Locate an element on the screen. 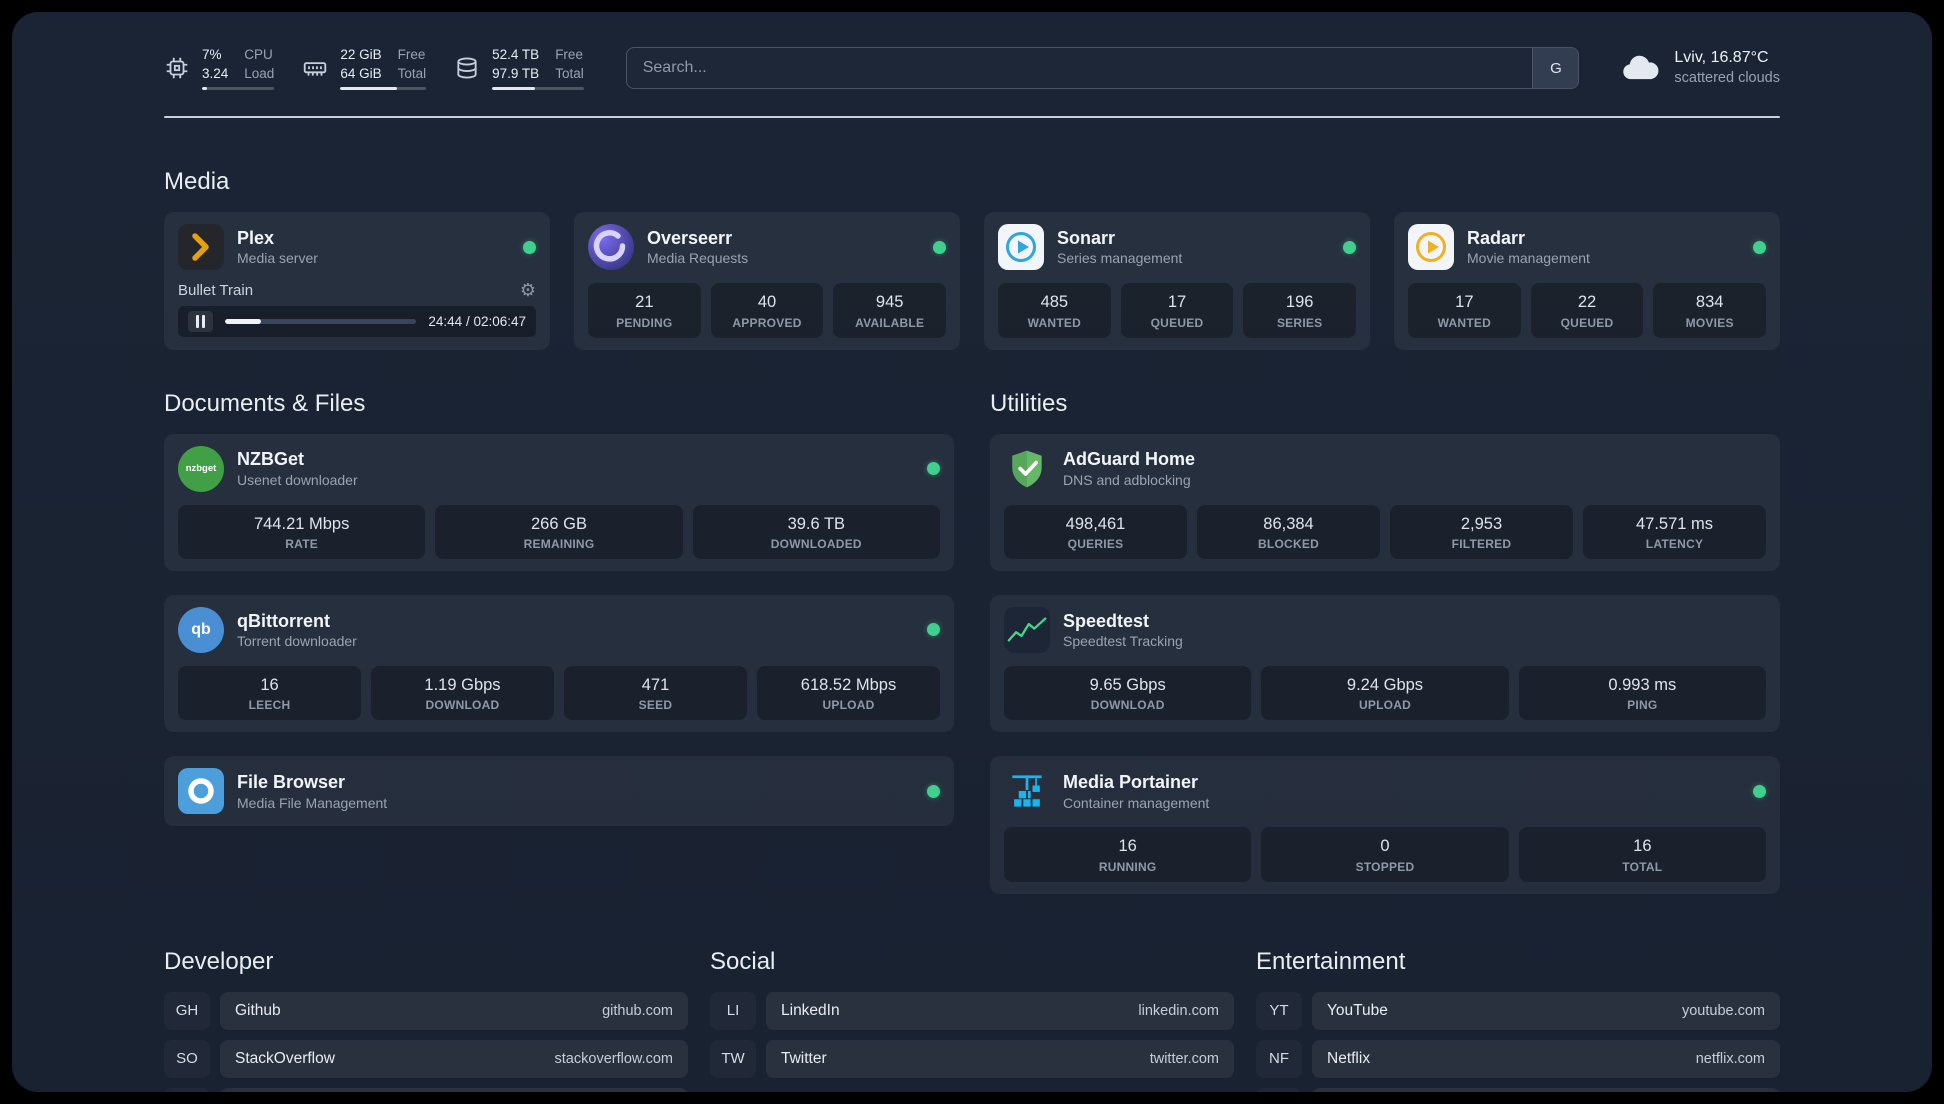 This screenshot has height=1104, width=1944. stat-value: 196 is located at coordinates (1299, 302).